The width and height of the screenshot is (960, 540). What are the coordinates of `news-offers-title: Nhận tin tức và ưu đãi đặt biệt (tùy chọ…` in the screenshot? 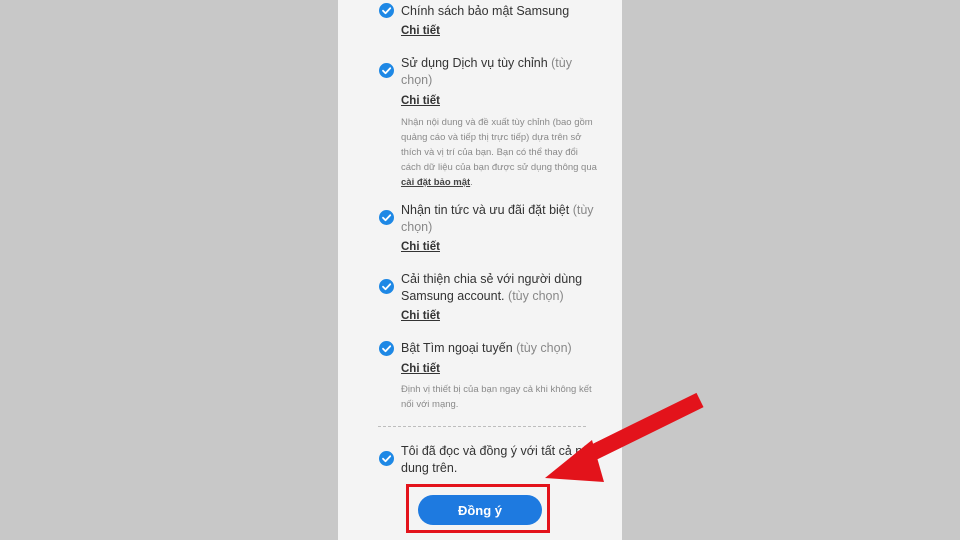 It's located at (501, 218).